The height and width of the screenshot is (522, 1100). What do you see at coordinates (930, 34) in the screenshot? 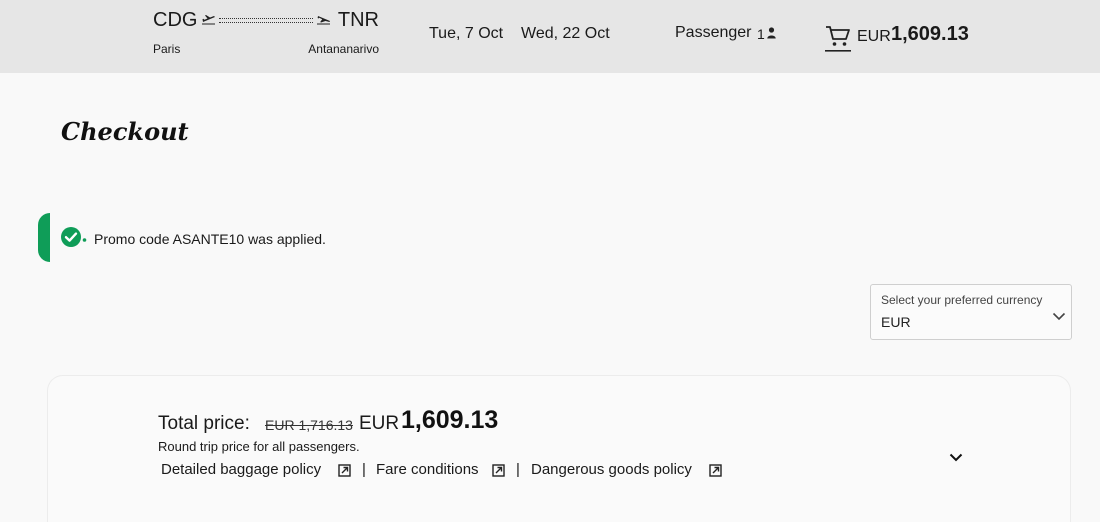
I see `cart-total: 1,609.13` at bounding box center [930, 34].